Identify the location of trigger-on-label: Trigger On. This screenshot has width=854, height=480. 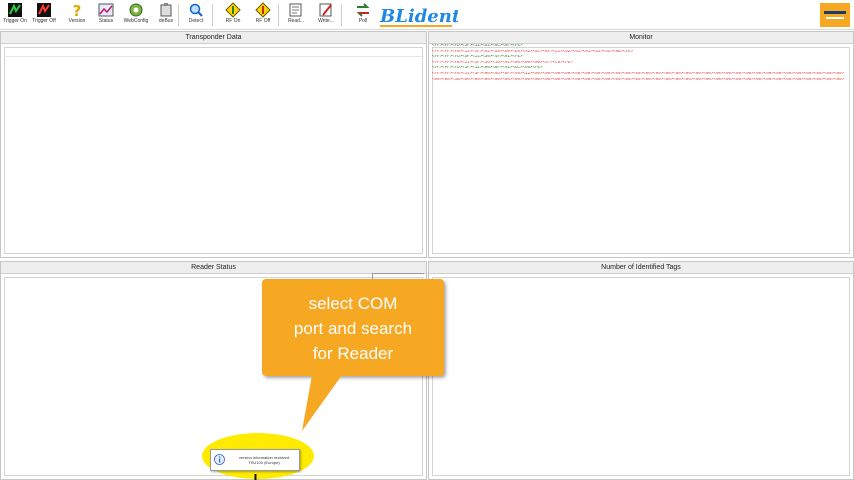
(15, 21).